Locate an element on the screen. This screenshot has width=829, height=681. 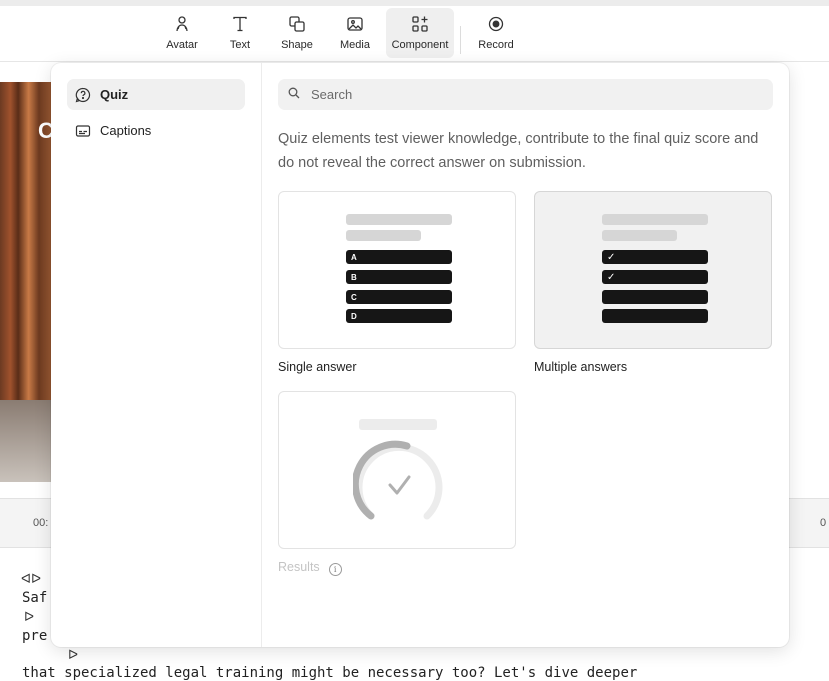
results-card is located at coordinates (397, 470).